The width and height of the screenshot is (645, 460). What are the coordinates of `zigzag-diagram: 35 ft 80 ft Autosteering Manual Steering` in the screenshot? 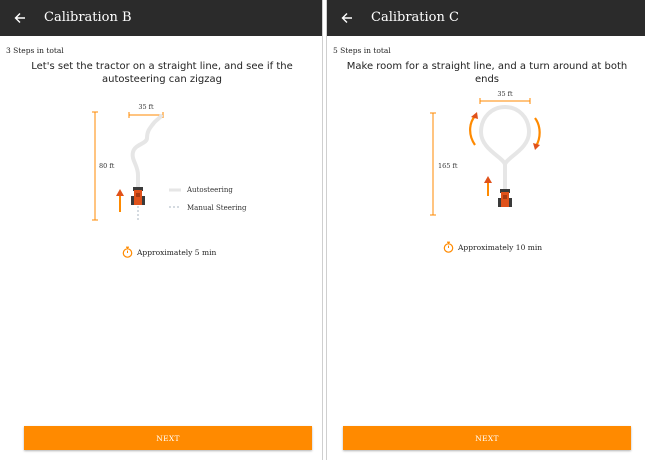 It's located at (169, 162).